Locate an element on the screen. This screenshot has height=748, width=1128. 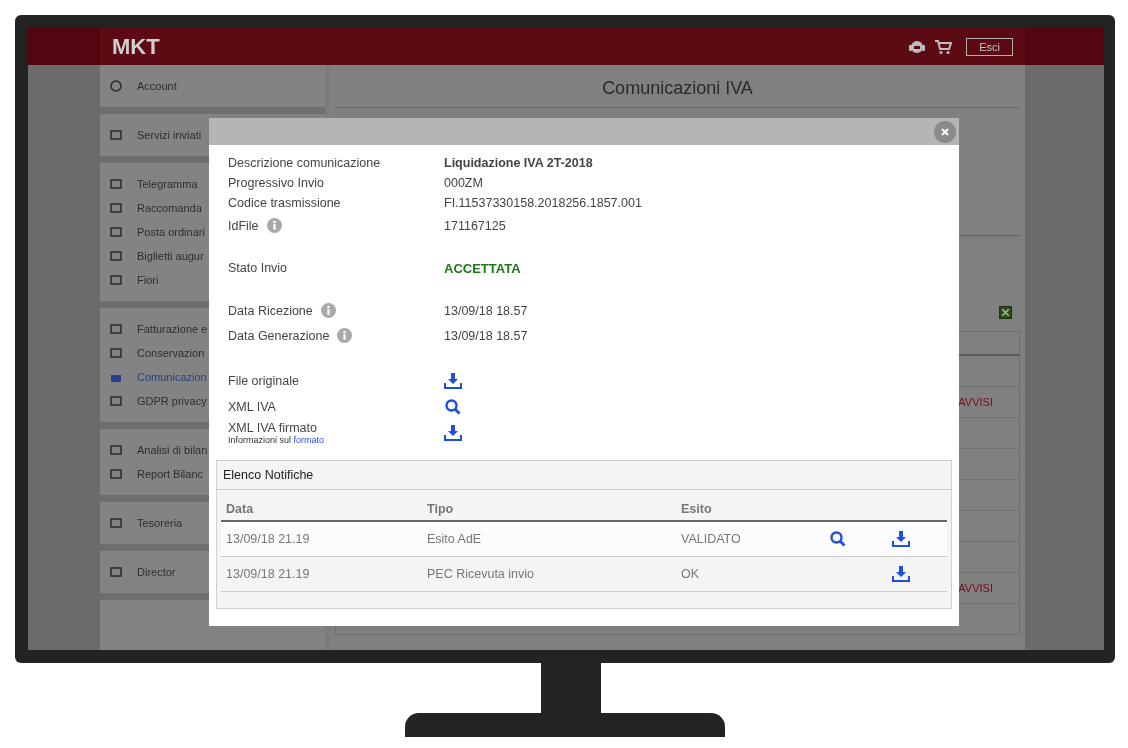
field-label: XML IVA is located at coordinates (252, 407).